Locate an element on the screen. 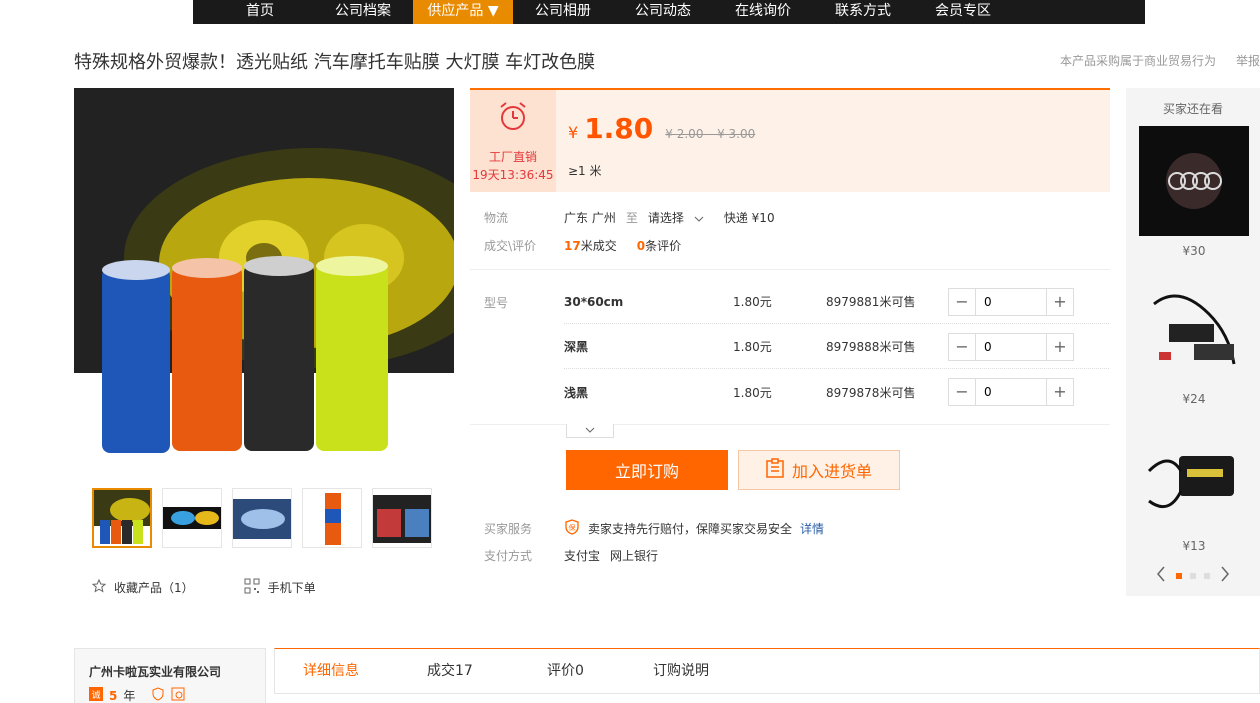 The height and width of the screenshot is (703, 1260). deal-count-suffix: 米成交 is located at coordinates (598, 246).